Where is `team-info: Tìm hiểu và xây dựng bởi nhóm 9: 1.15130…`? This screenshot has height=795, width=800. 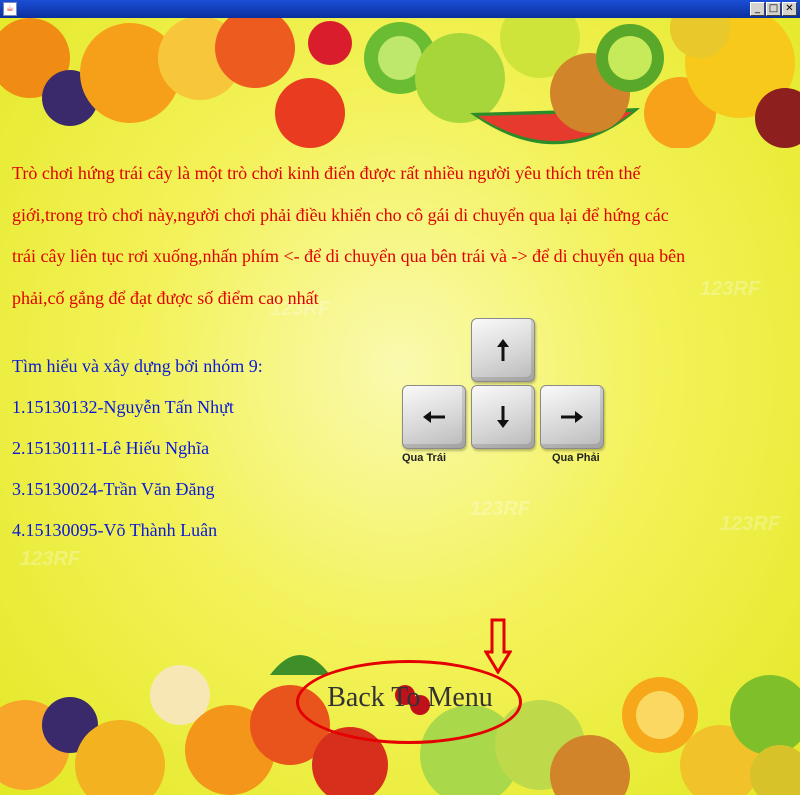
team-info: Tìm hiểu và xây dựng bởi nhóm 9: 1.15130… is located at coordinates (137, 456).